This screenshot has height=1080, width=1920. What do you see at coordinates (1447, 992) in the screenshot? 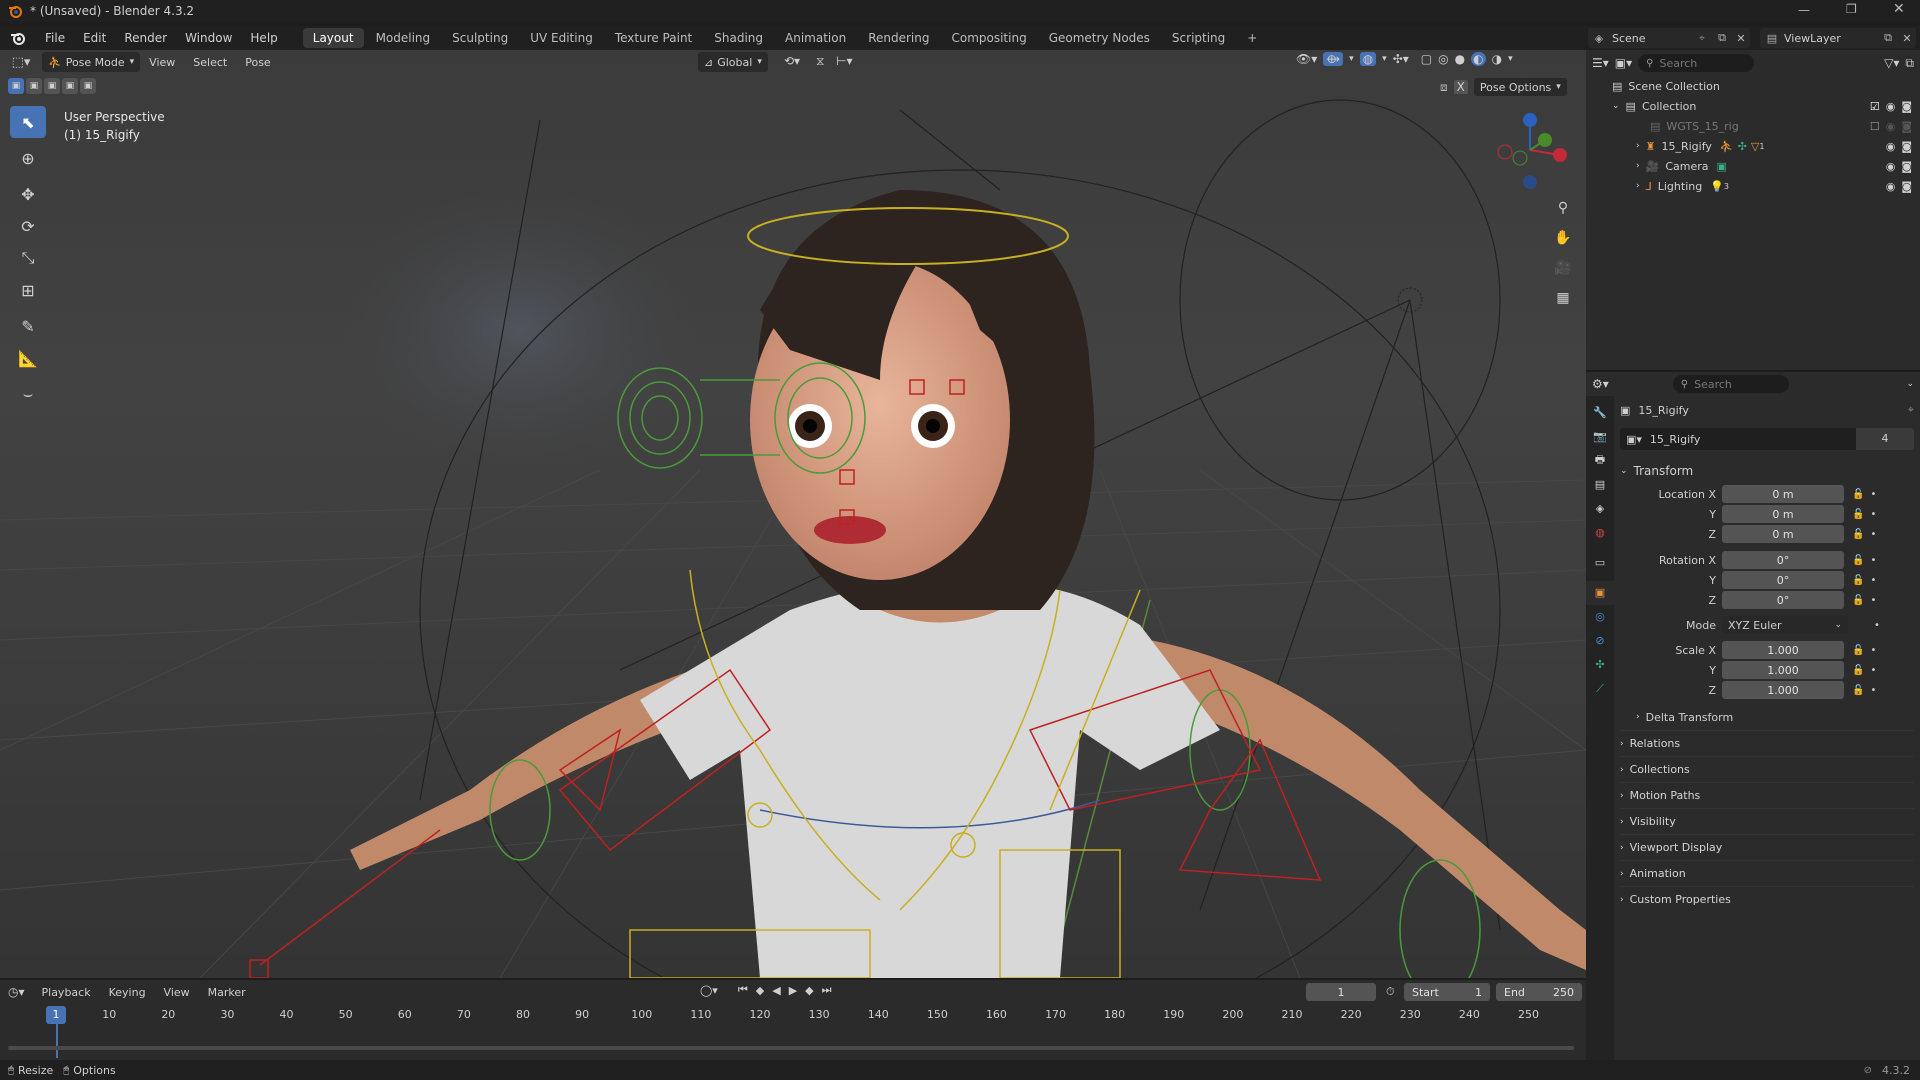
I see `start-frame-field: Start 1` at bounding box center [1447, 992].